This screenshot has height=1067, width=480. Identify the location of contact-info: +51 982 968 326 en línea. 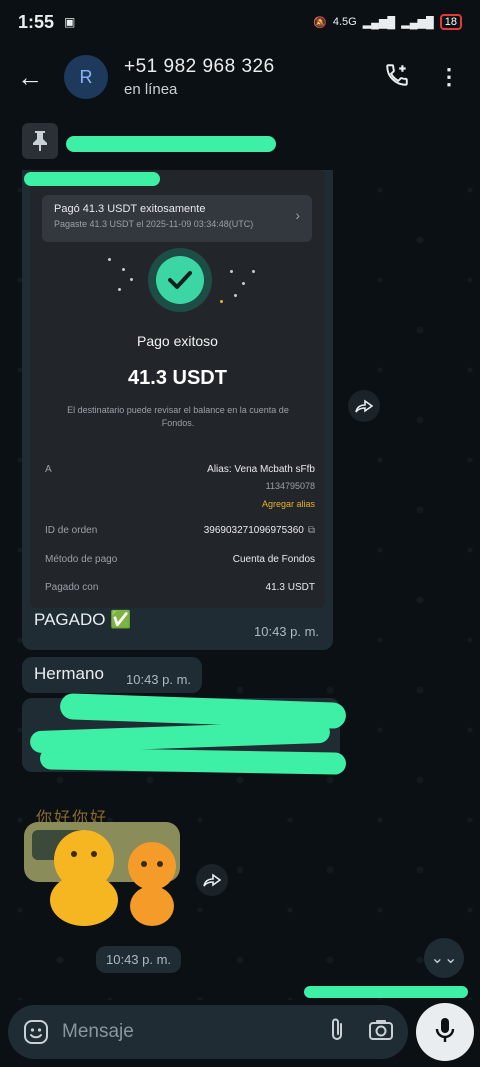
(199, 77).